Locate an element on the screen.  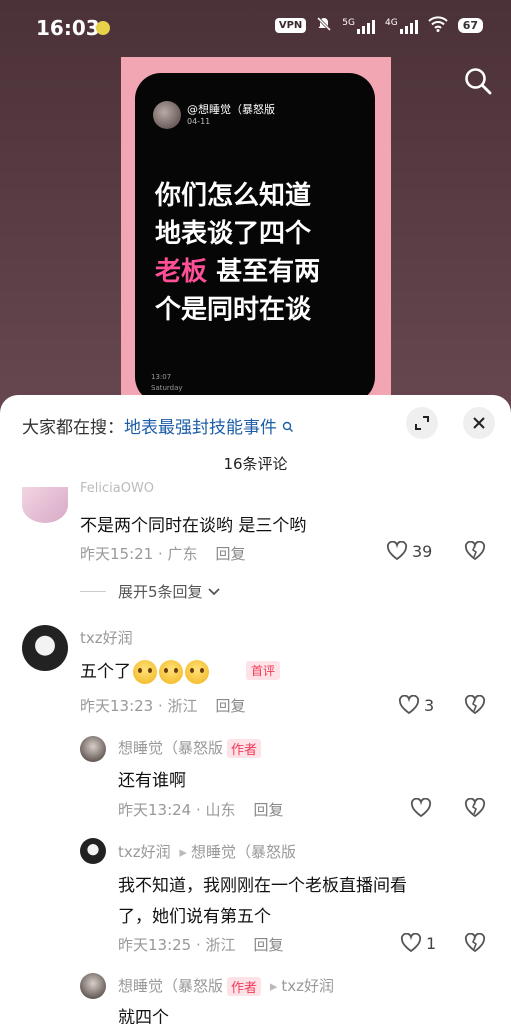
like-button: 1 is located at coordinates (418, 943).